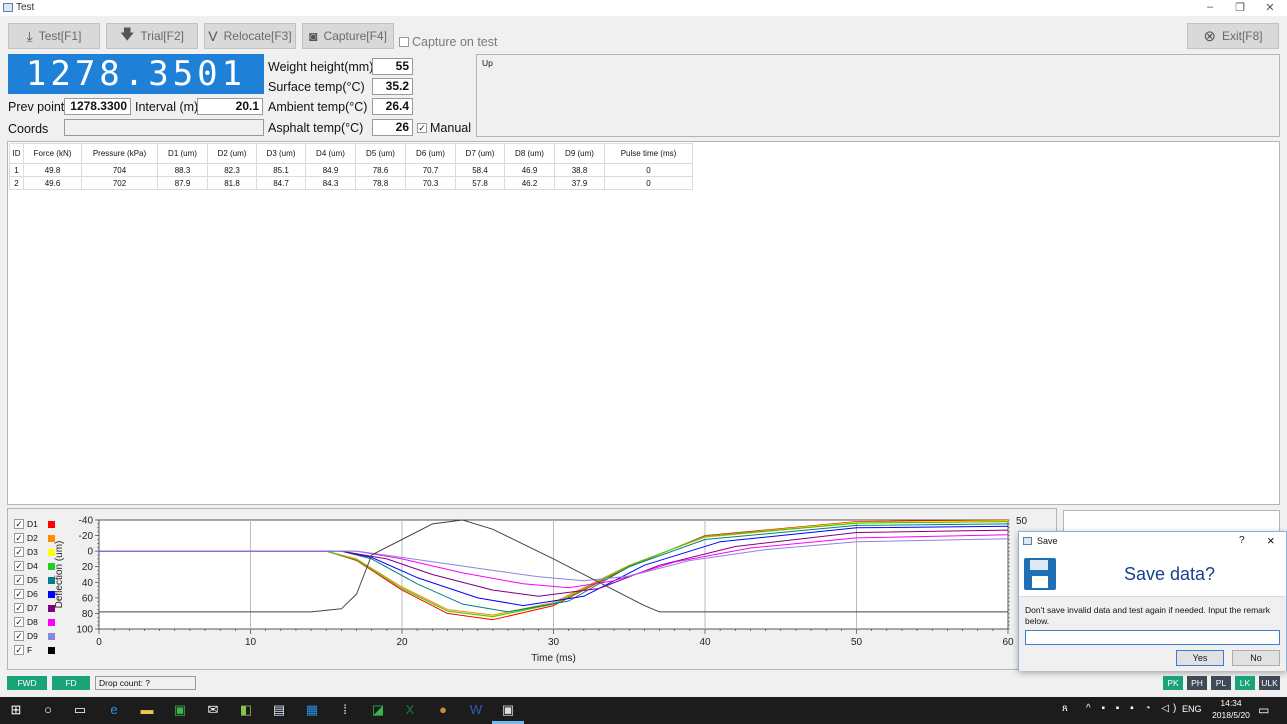 The width and height of the screenshot is (1287, 724). What do you see at coordinates (404, 42) in the screenshot?
I see `capture-on-test-check` at bounding box center [404, 42].